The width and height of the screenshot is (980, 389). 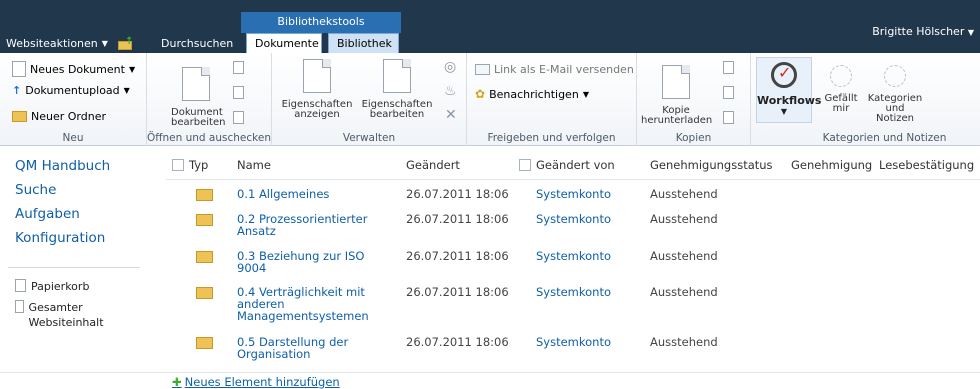 I want to click on new-folder-button: Neuer Ordner, so click(x=59, y=116).